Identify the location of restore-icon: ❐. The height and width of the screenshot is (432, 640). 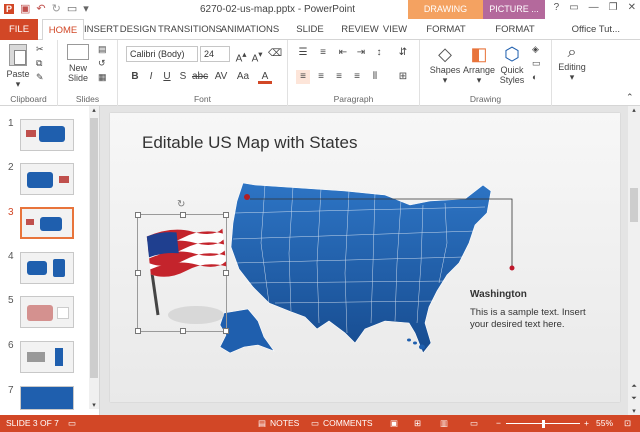
(613, 7).